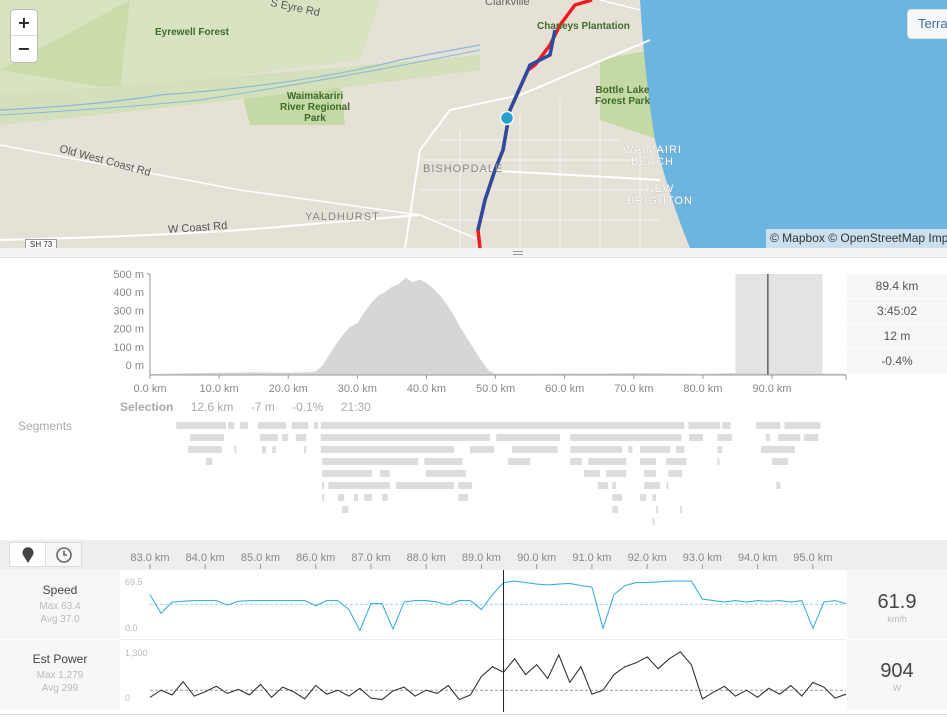 The height and width of the screenshot is (719, 947). I want to click on x-tick-label: 87.0 km, so click(370, 558).